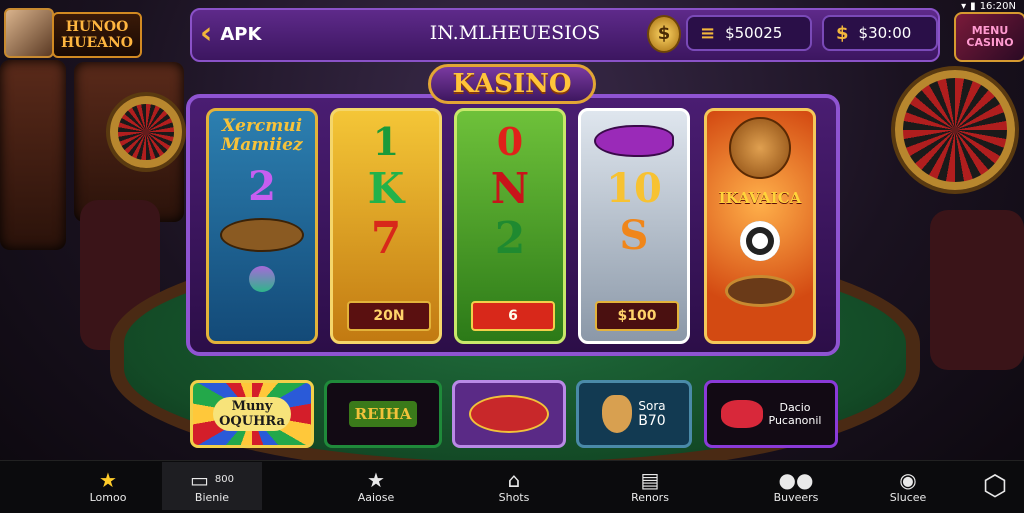 The width and height of the screenshot is (1024, 513). I want to click on status-bar: ▾ ▮ 16:20N, so click(988, 6).